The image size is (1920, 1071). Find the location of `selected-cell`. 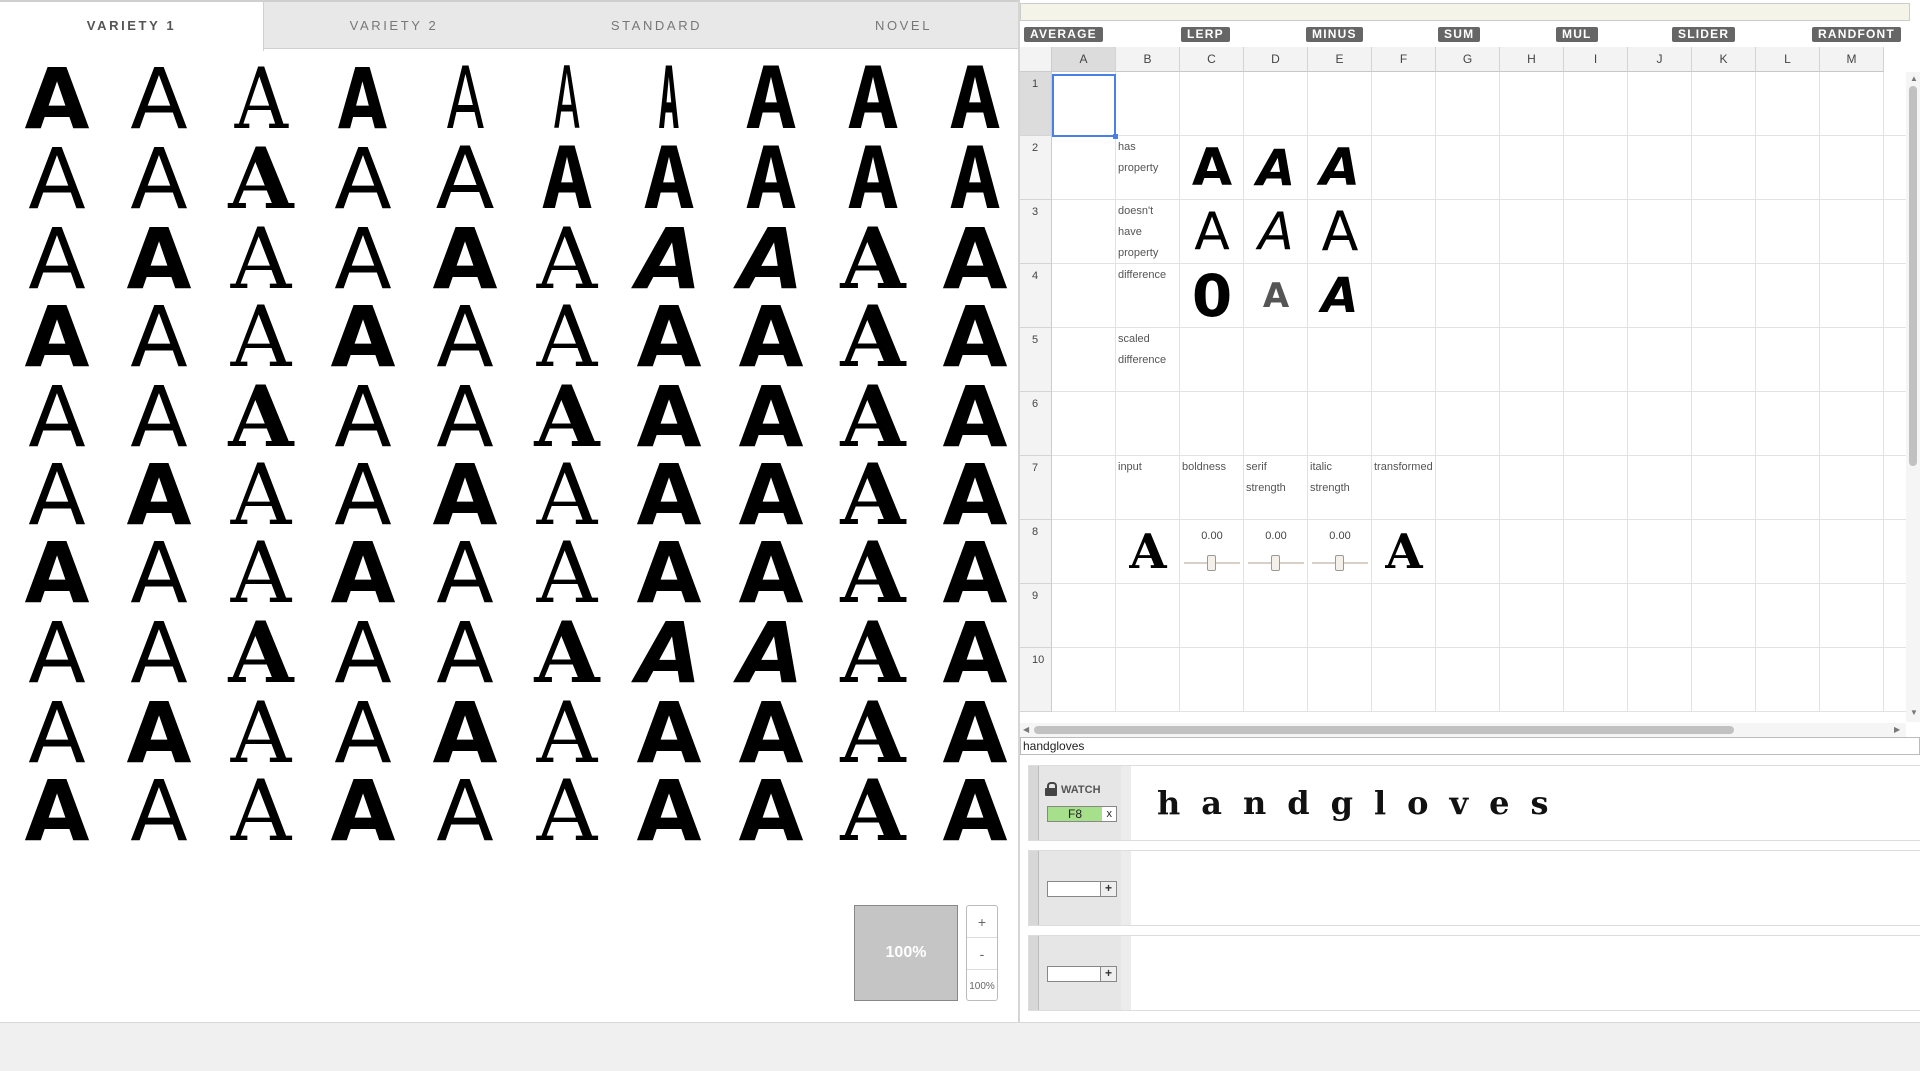

selected-cell is located at coordinates (1085, 106).